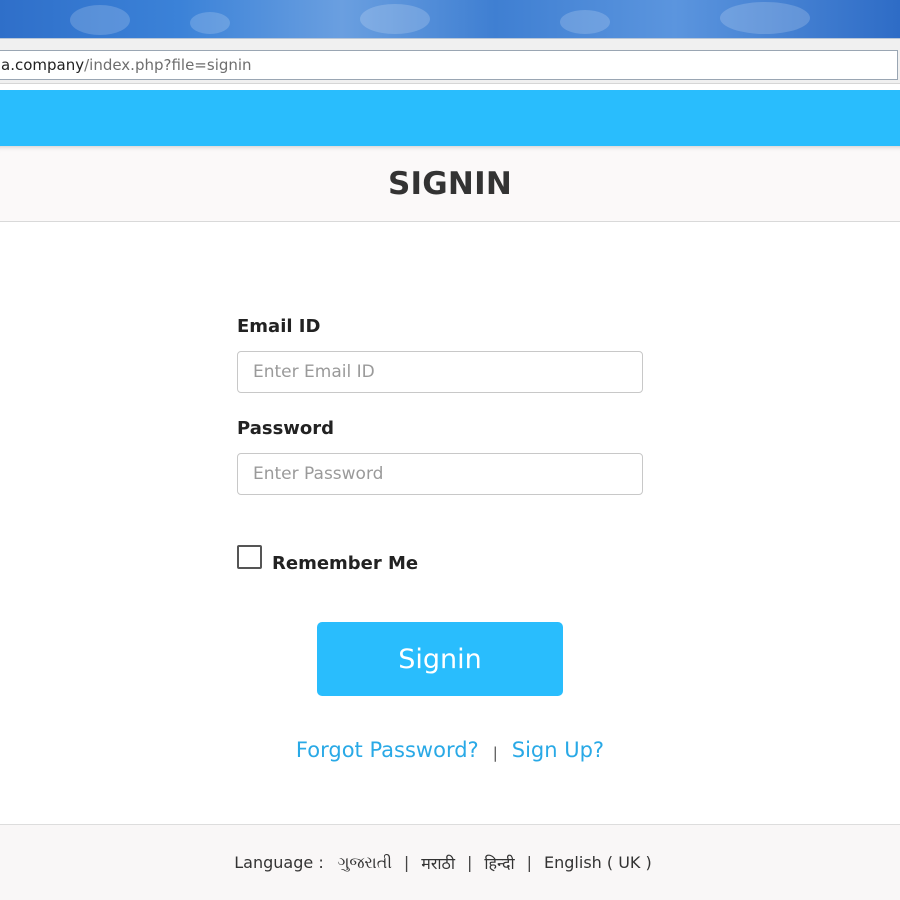 This screenshot has width=900, height=900. What do you see at coordinates (43, 65) in the screenshot?
I see `url-host: a.company` at bounding box center [43, 65].